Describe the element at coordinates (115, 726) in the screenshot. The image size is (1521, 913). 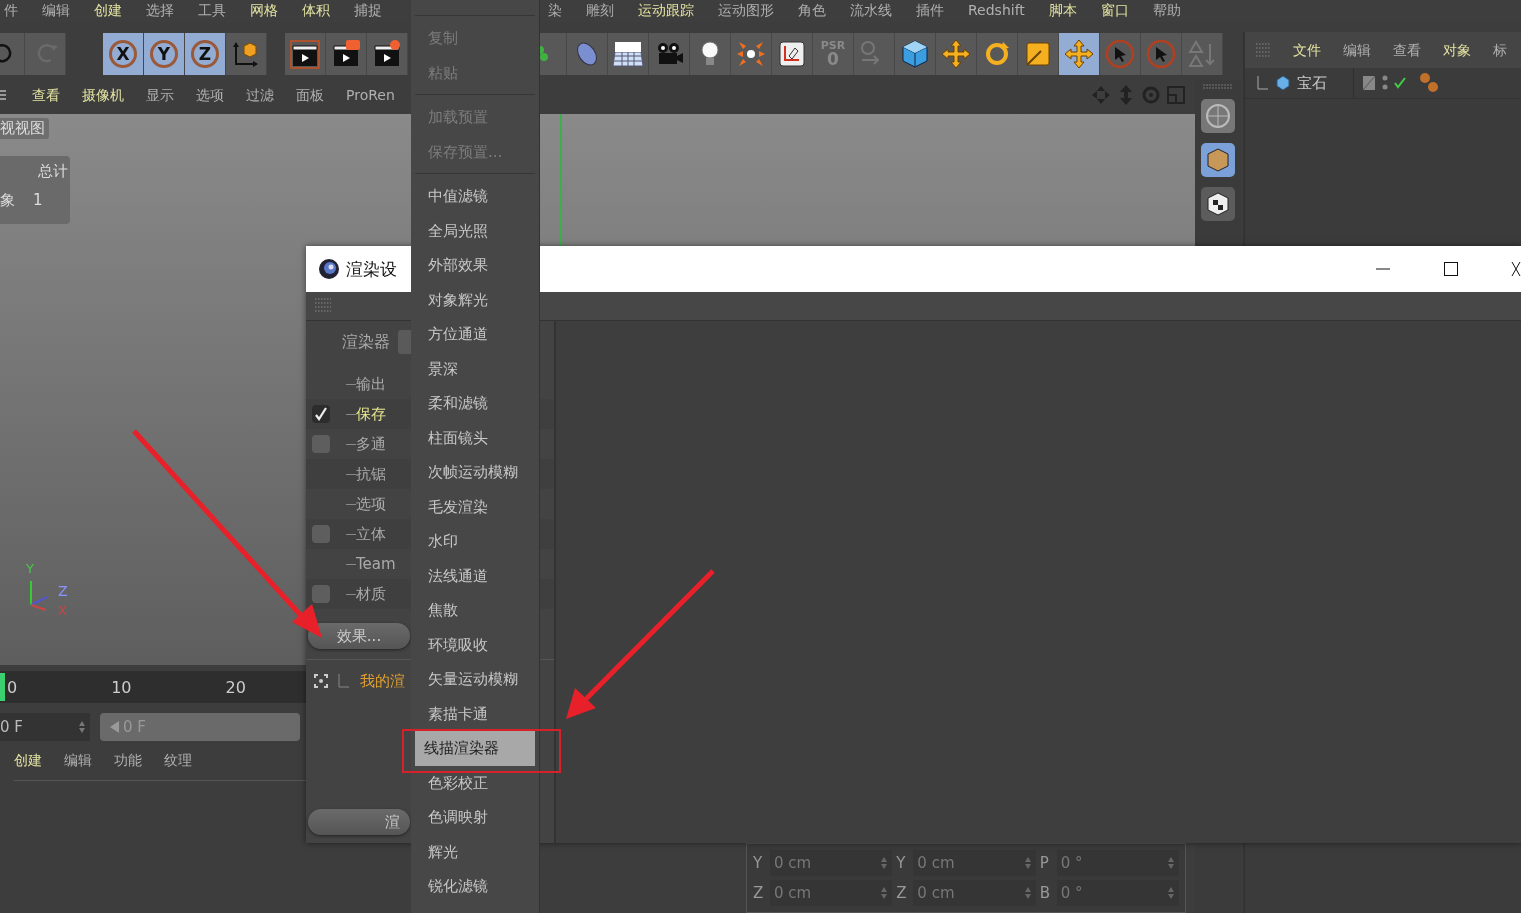
I see `slider-thumb-icon` at that location.